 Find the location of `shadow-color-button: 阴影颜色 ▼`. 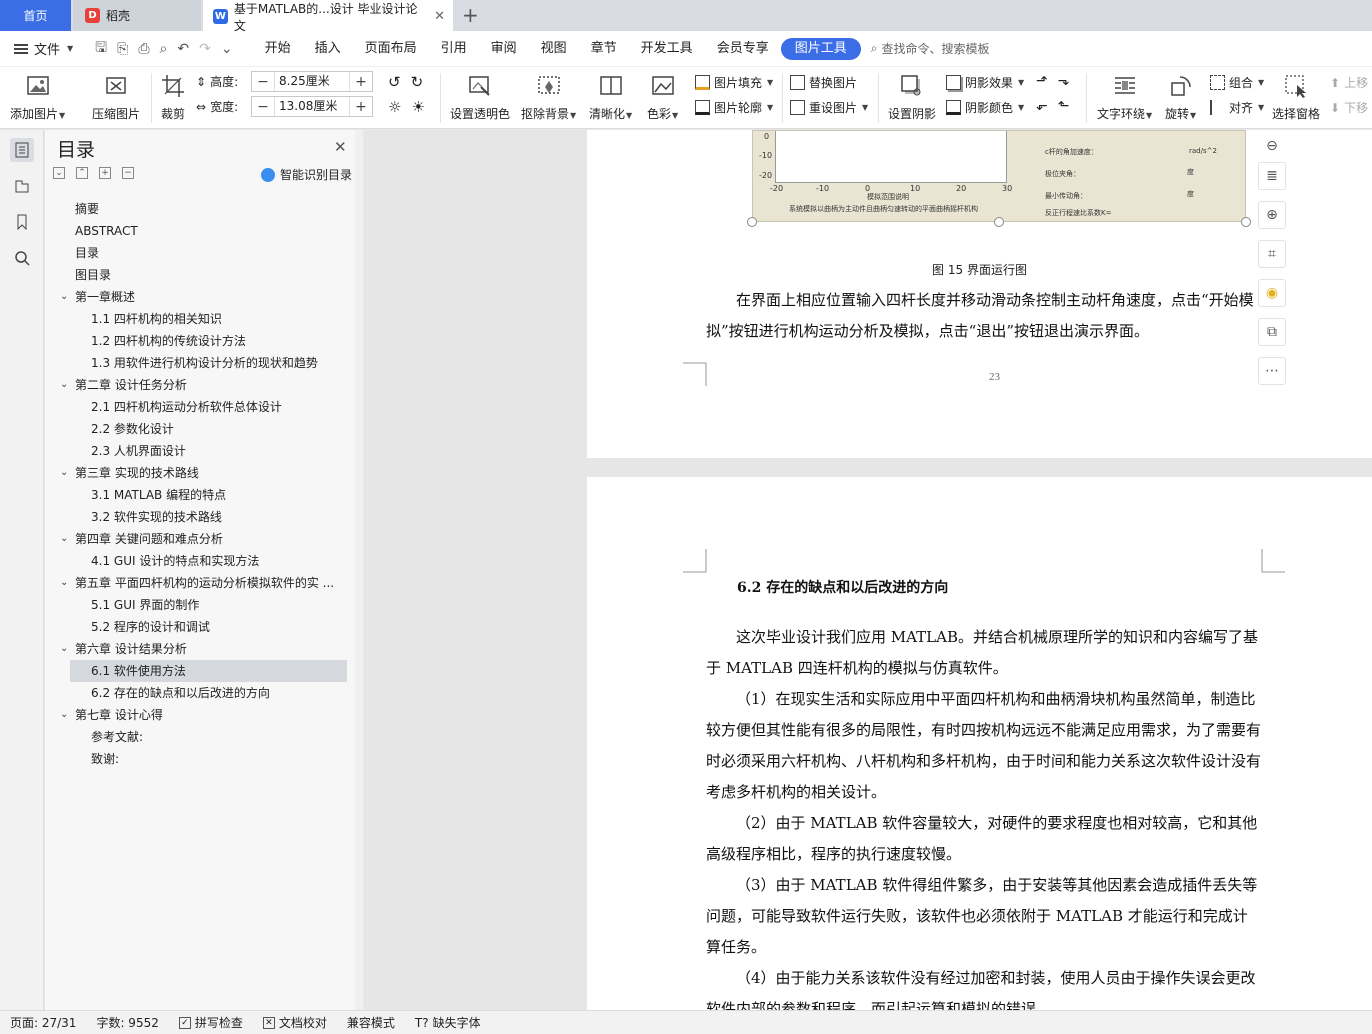

shadow-color-button: 阴影颜色 ▼ is located at coordinates (985, 107).